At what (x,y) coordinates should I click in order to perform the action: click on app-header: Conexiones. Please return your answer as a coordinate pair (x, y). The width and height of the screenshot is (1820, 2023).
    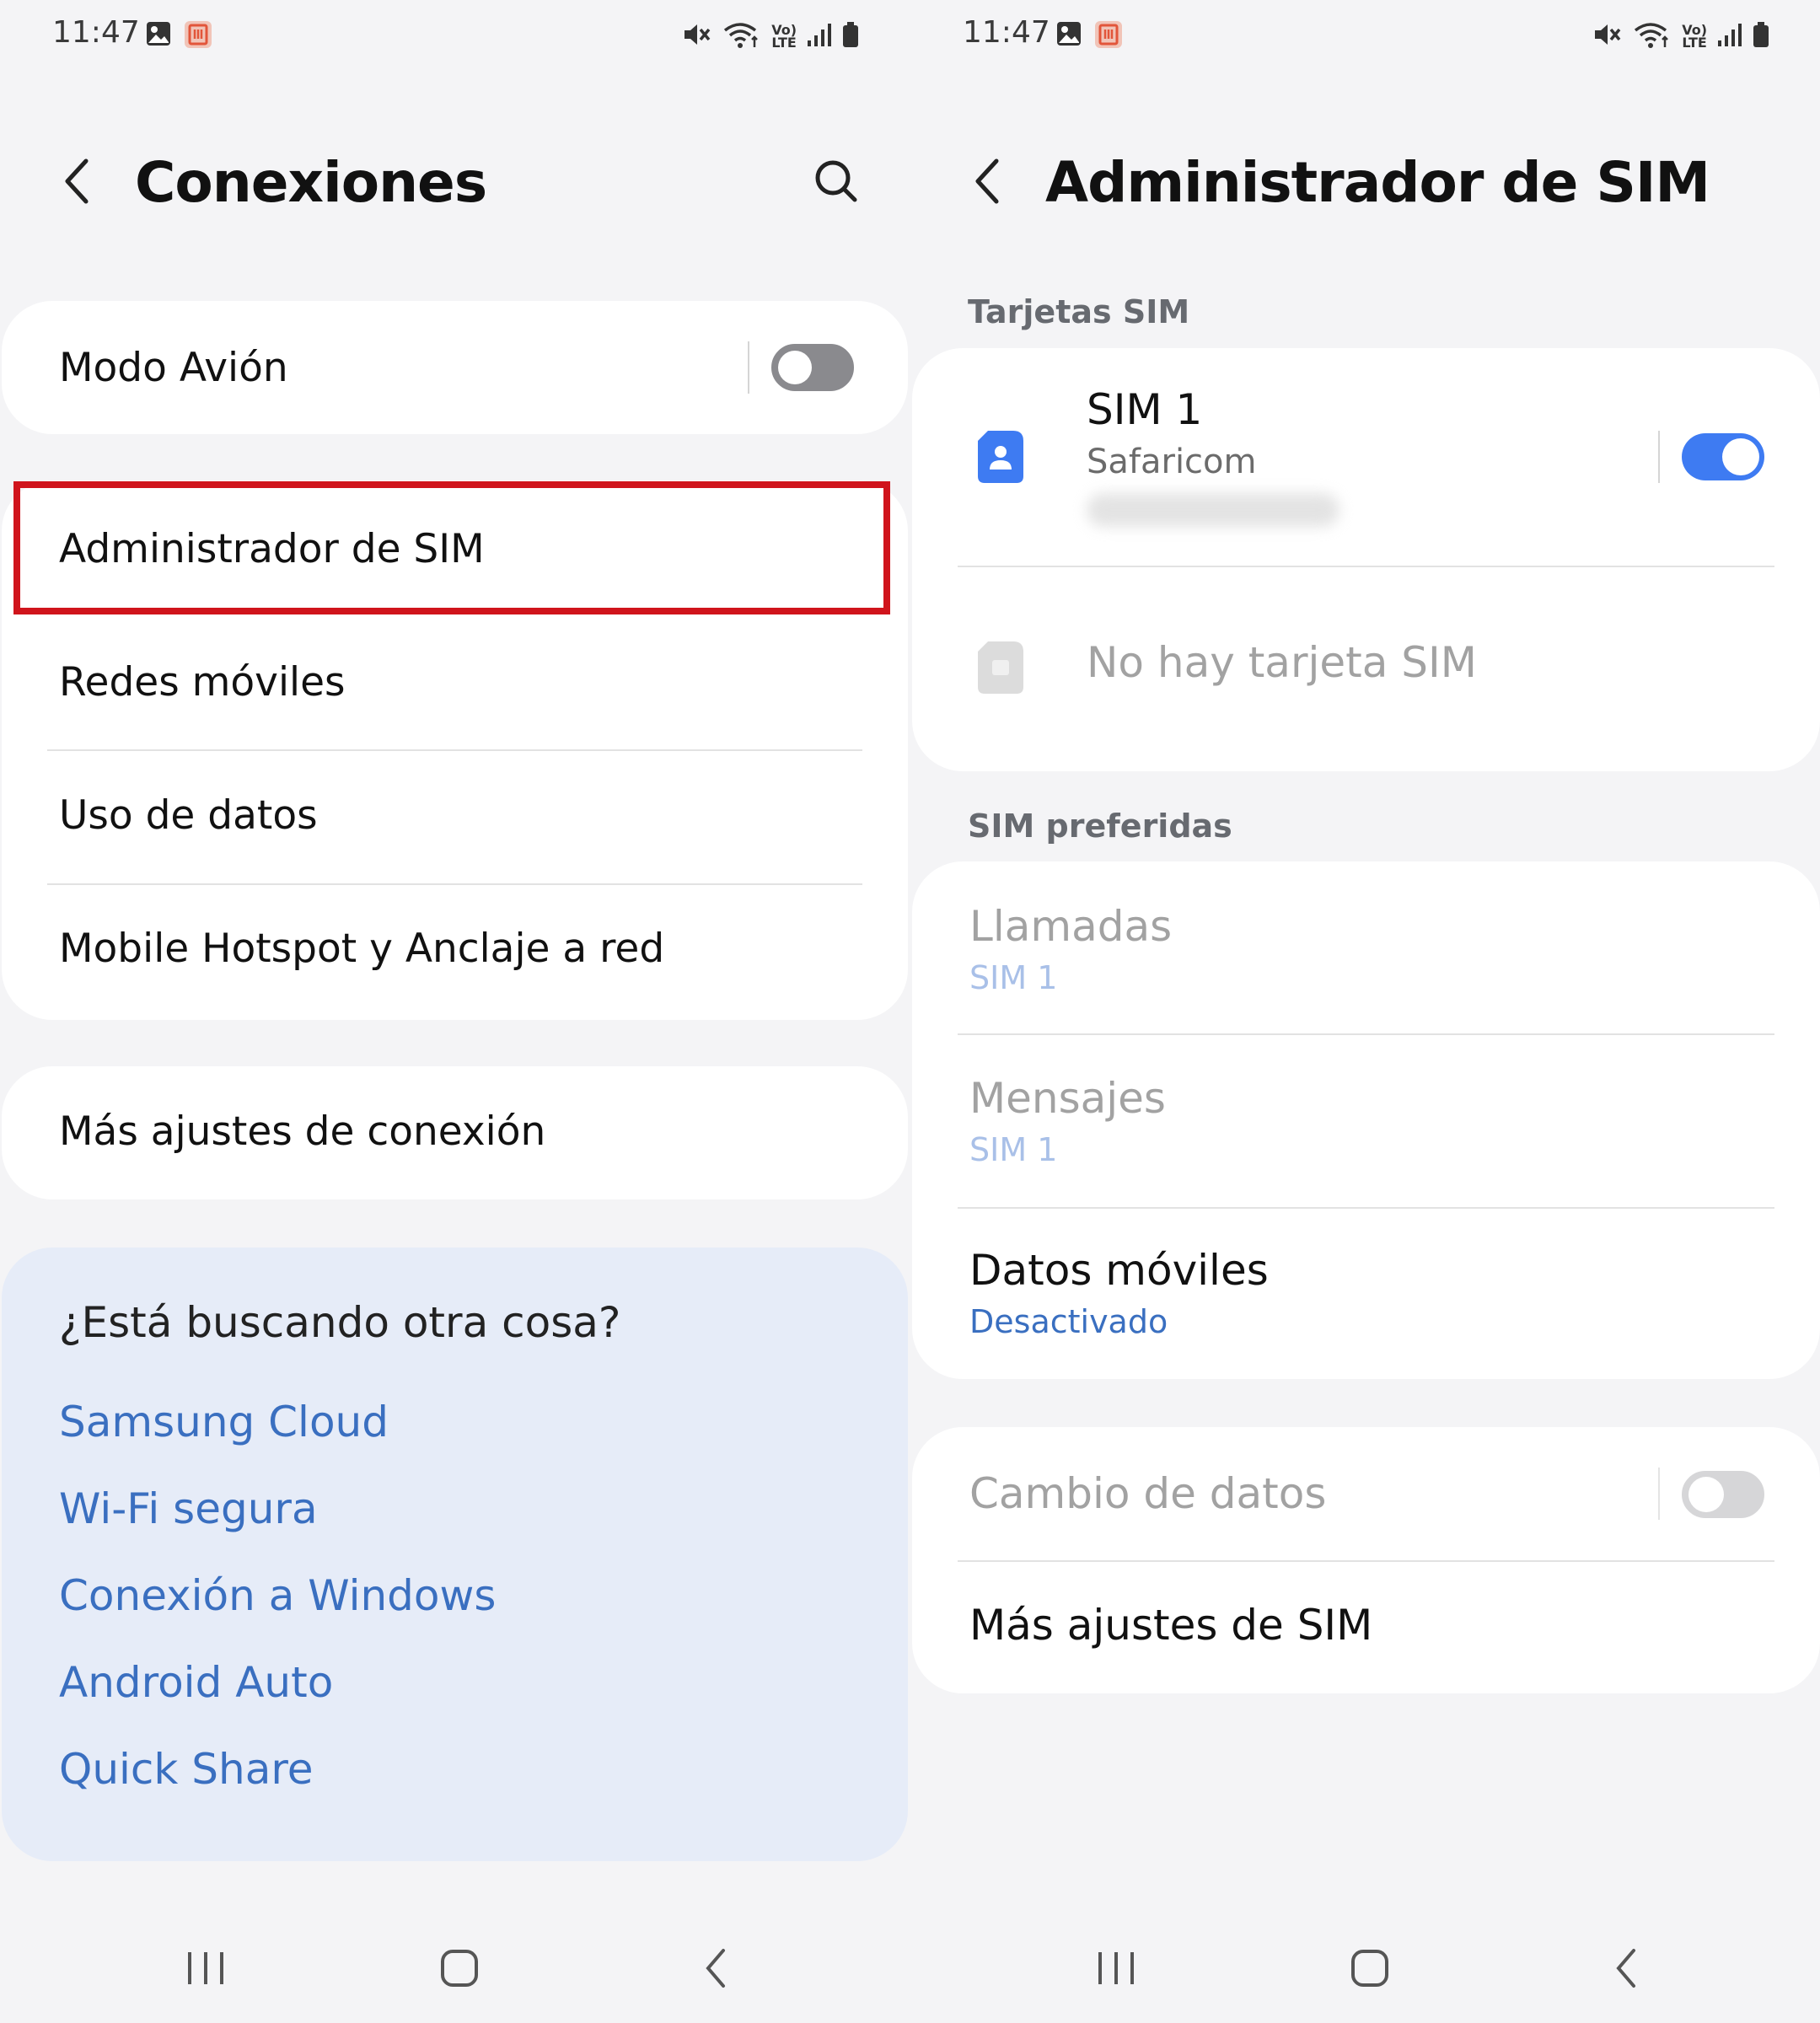
    Looking at the image, I should click on (455, 181).